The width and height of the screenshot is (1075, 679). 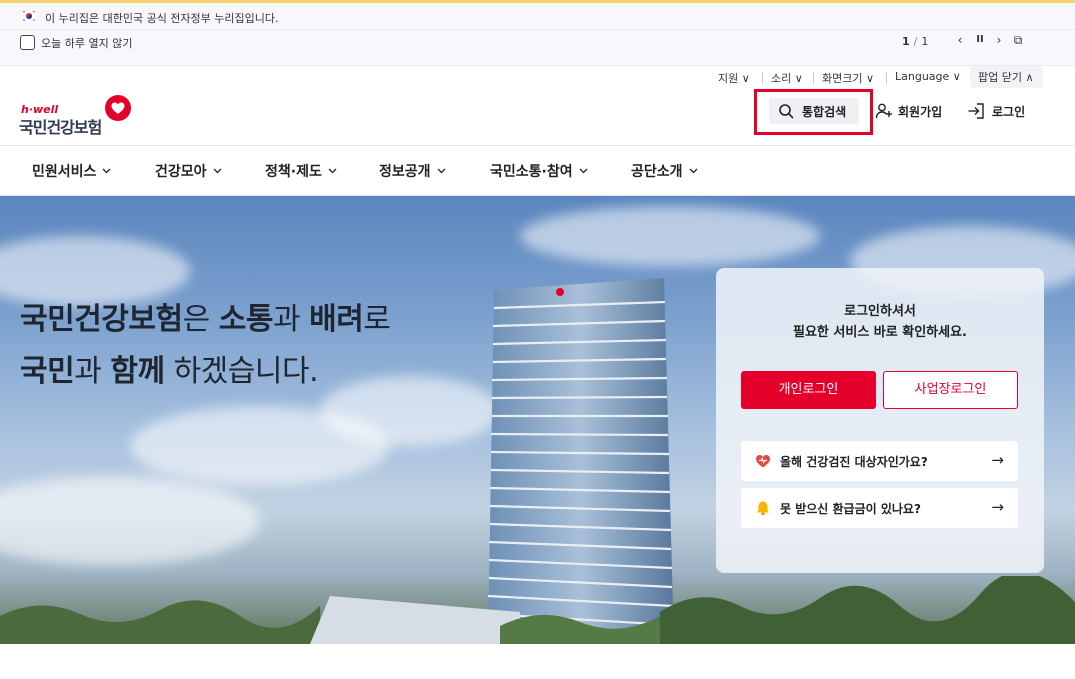 What do you see at coordinates (976, 111) in the screenshot?
I see `login-arrow-icon` at bounding box center [976, 111].